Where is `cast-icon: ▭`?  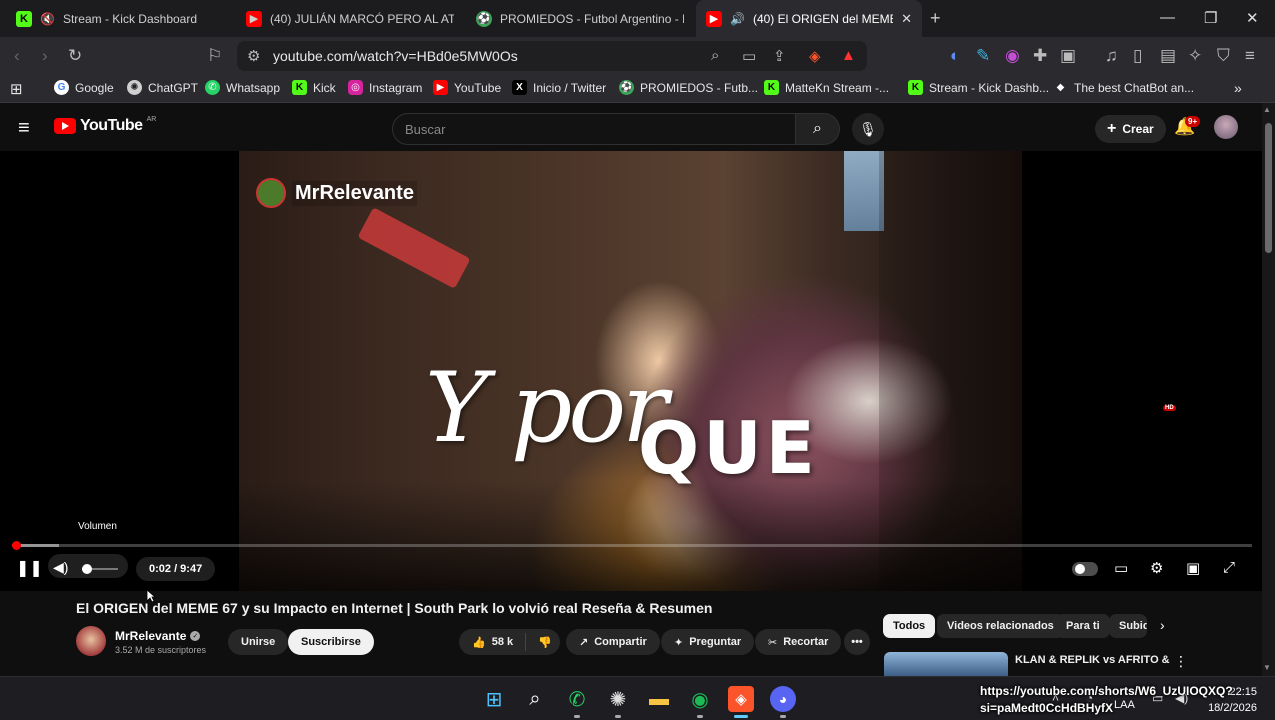
cast-icon: ▭ is located at coordinates (749, 56).